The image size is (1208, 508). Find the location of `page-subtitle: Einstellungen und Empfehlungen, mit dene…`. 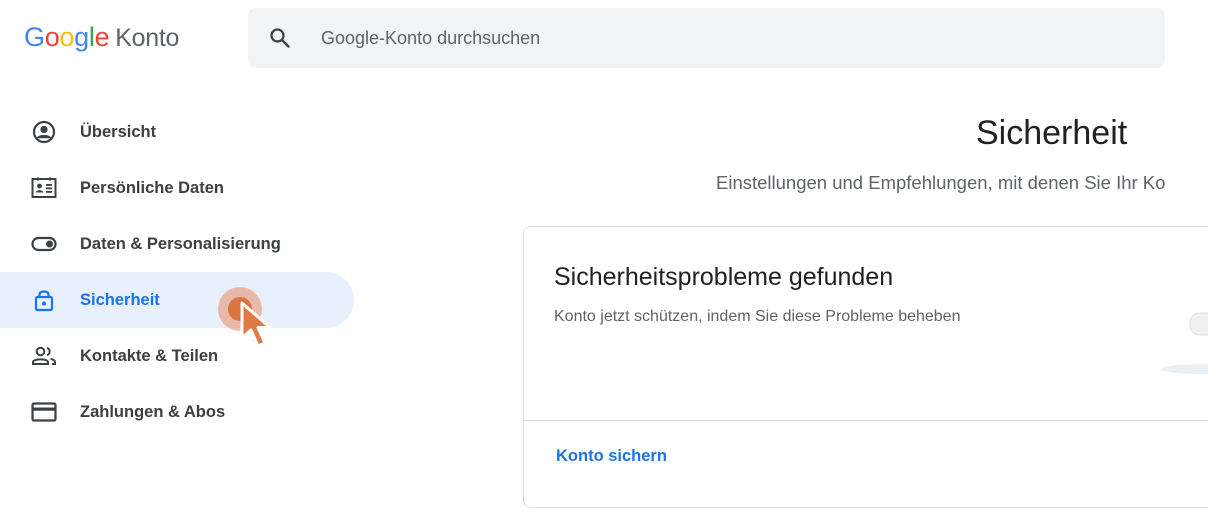

page-subtitle: Einstellungen und Empfehlungen, mit dene… is located at coordinates (941, 182).